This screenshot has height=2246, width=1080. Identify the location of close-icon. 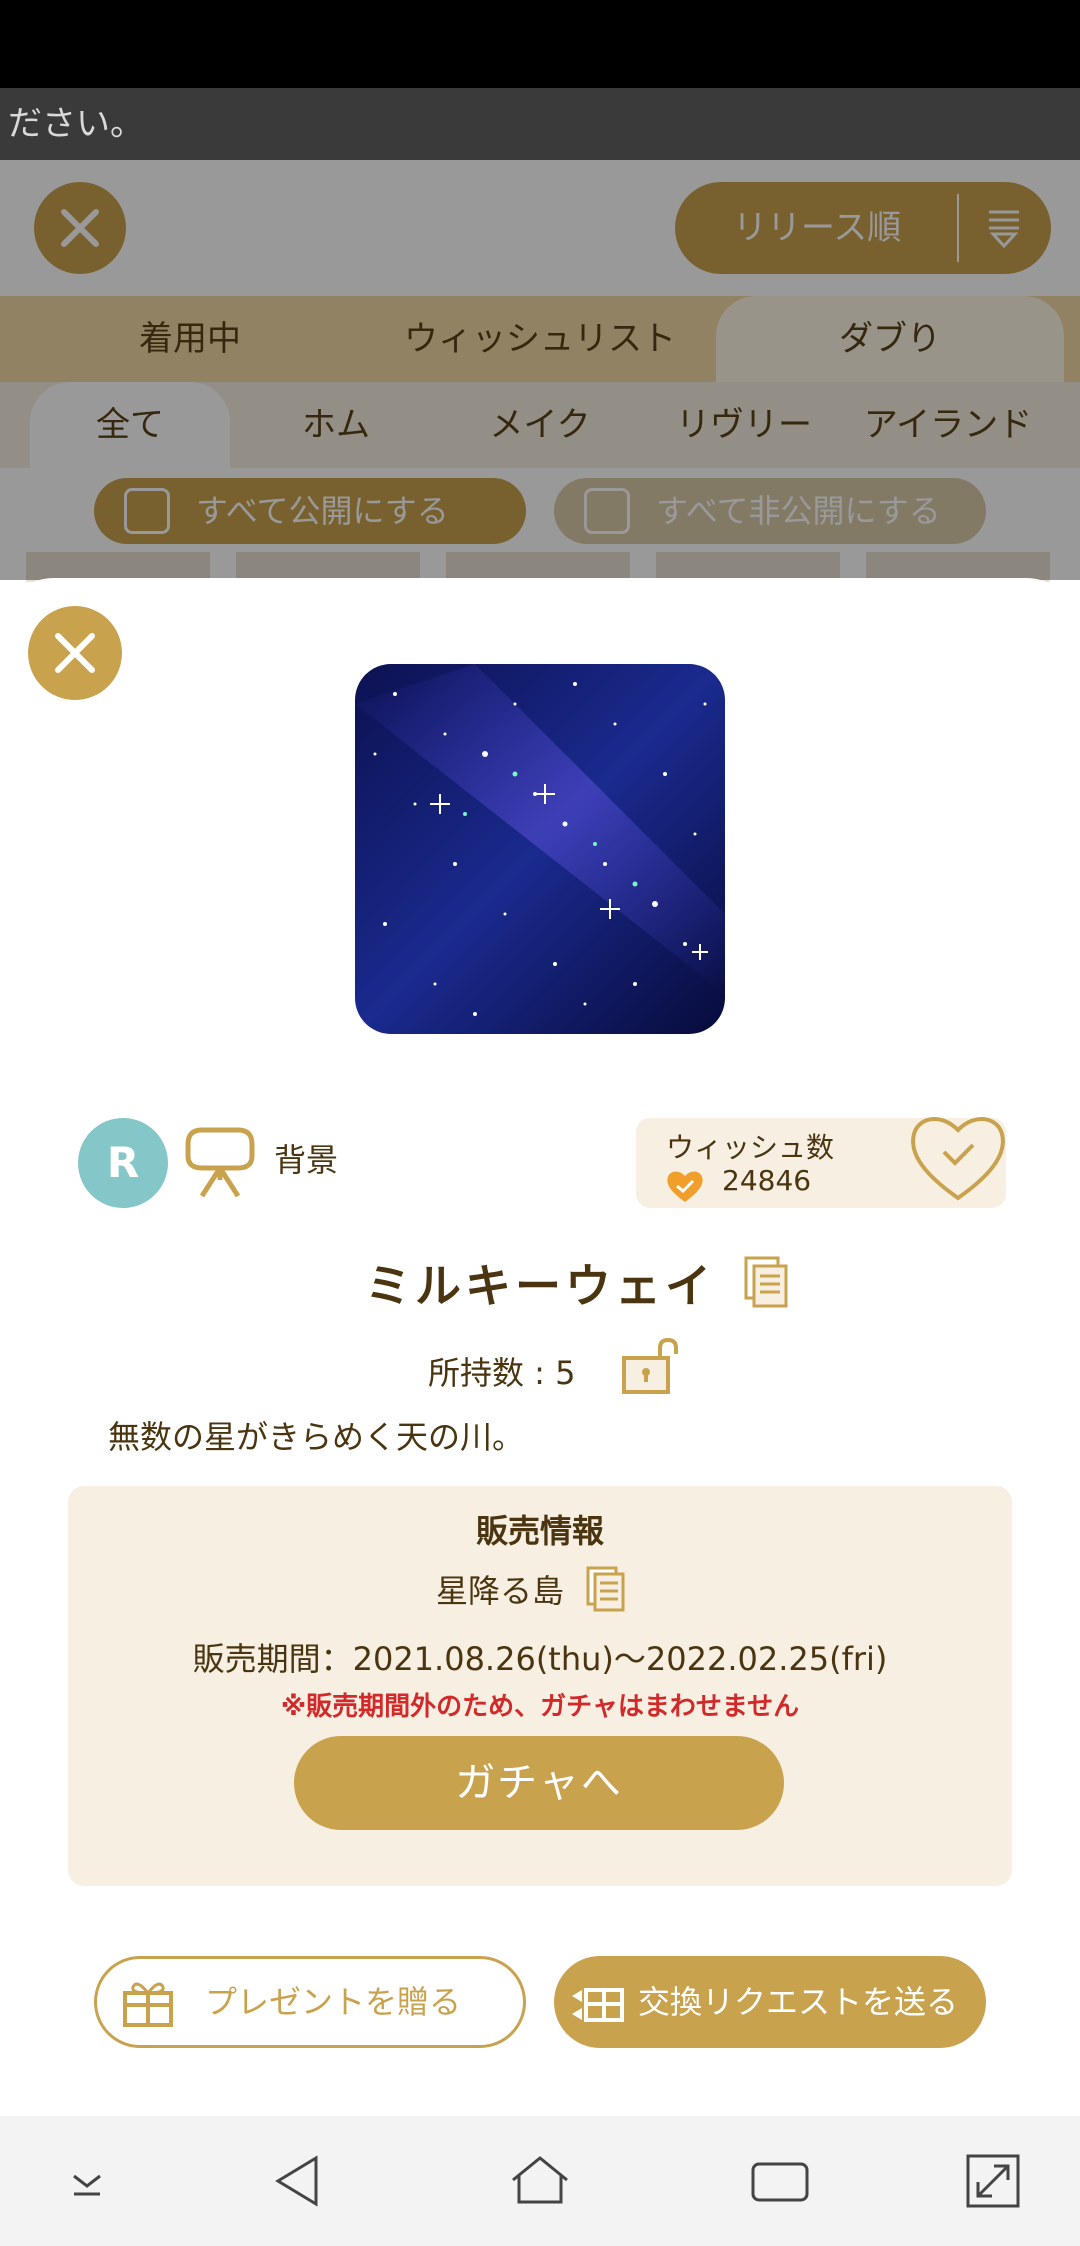
(75, 653).